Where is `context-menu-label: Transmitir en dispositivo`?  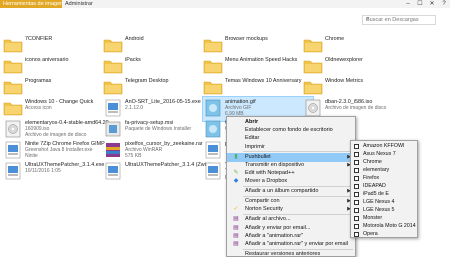 context-menu-label: Transmitir en dispositivo is located at coordinates (275, 164).